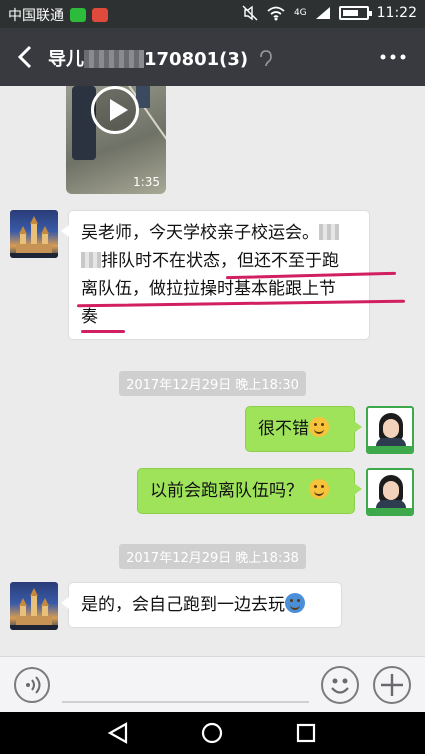 Image resolution: width=425 pixels, height=754 pixels. I want to click on wifi-icon, so click(276, 13).